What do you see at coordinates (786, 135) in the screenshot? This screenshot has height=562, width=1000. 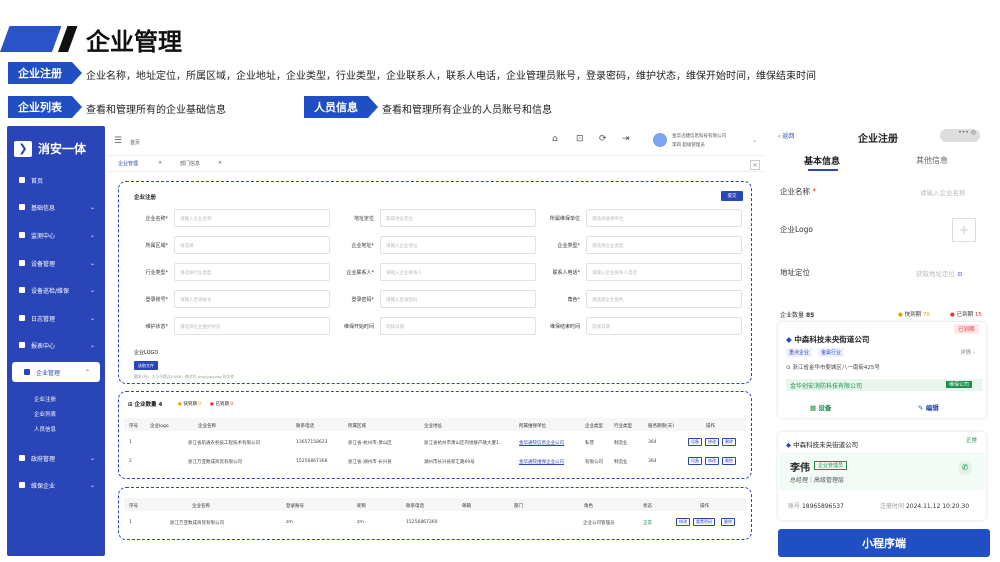 I see `back-link: ‹ 返回` at bounding box center [786, 135].